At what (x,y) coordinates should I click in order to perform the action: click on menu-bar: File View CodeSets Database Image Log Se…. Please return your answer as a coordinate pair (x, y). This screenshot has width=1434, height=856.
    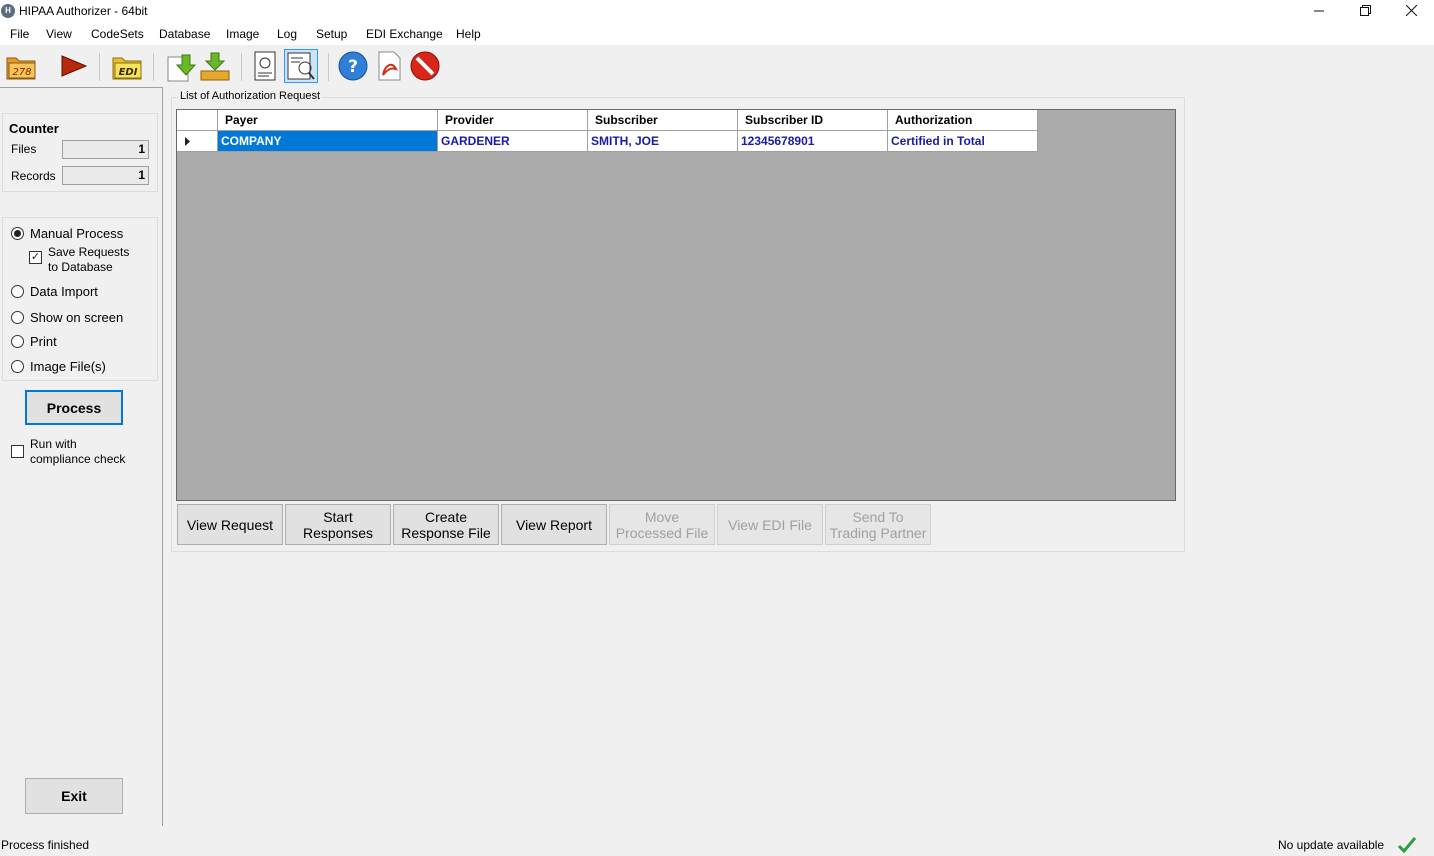
    Looking at the image, I should click on (717, 34).